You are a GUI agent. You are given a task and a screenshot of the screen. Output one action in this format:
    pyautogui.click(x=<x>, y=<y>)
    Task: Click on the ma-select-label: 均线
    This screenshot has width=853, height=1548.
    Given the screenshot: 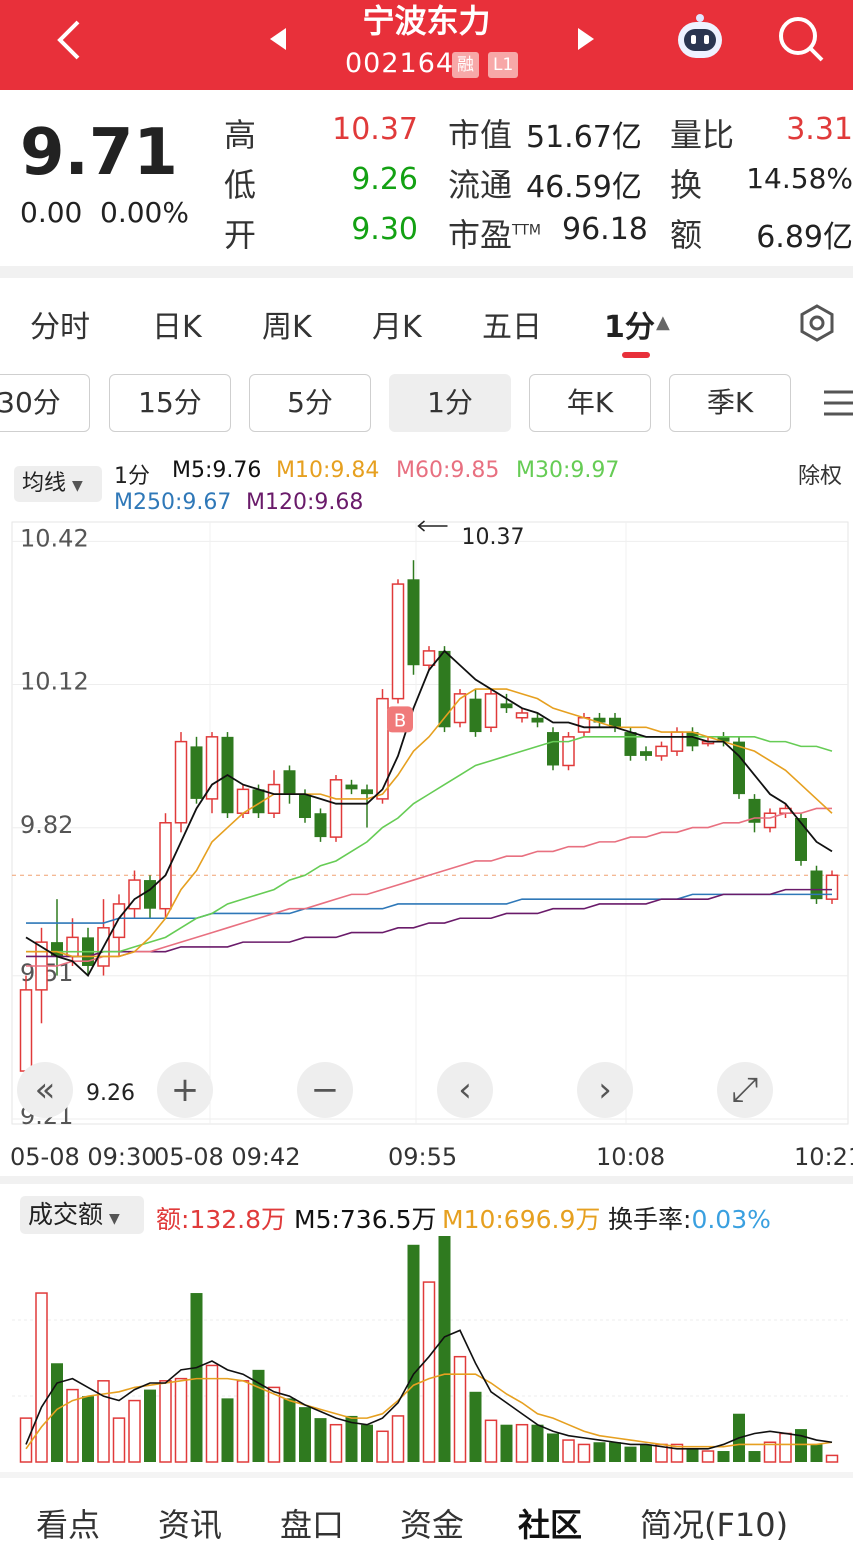 What is the action you would take?
    pyautogui.click(x=44, y=483)
    